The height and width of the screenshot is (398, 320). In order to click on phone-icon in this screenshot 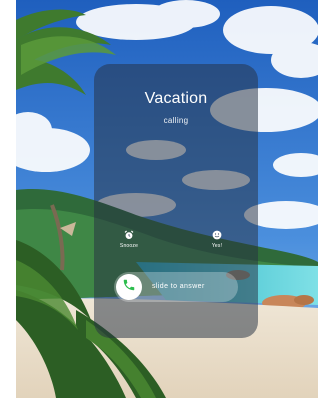, I will do `click(129, 287)`.